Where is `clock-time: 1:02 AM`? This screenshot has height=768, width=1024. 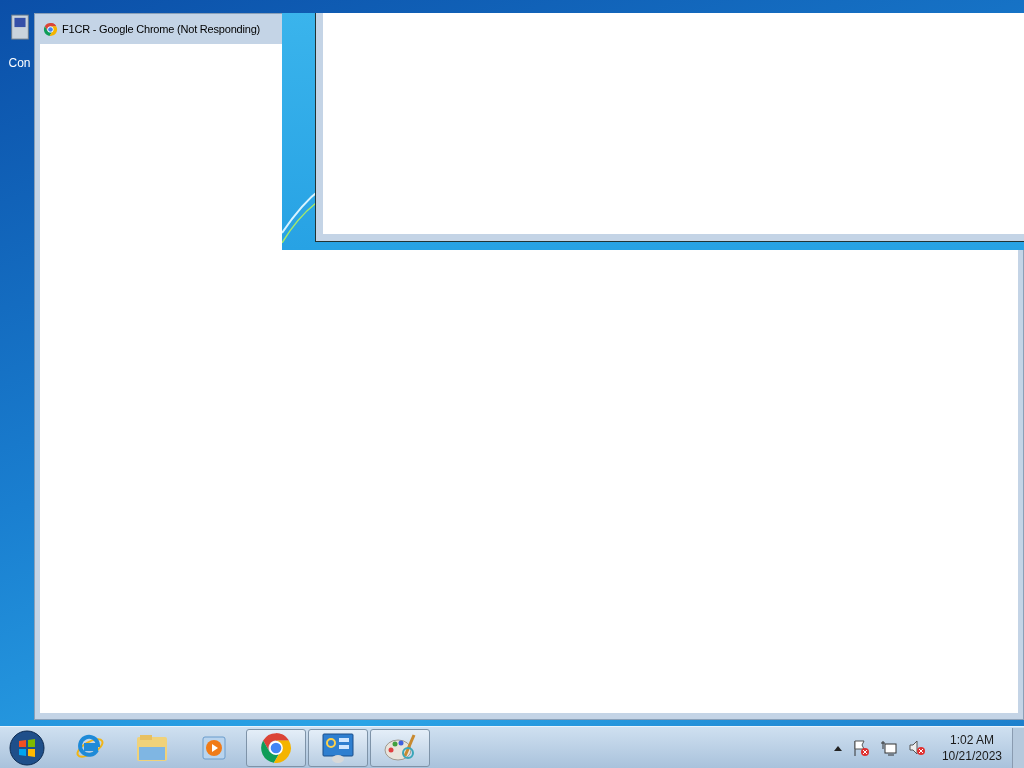
clock-time: 1:02 AM is located at coordinates (971, 739).